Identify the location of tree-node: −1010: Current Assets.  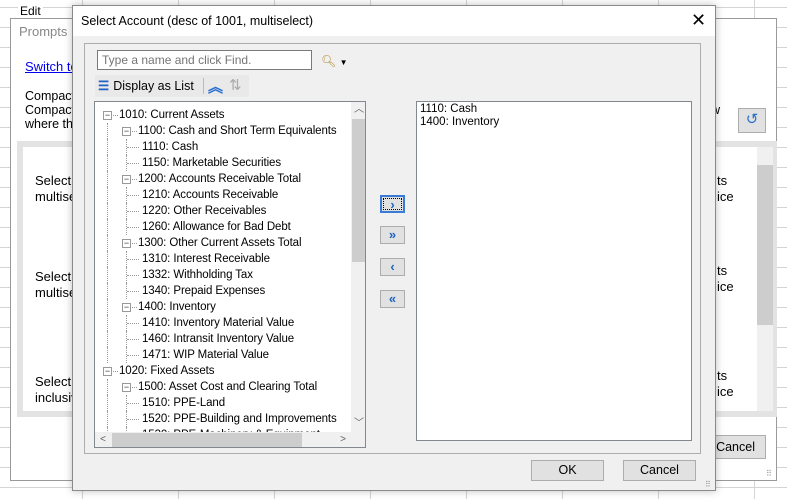
(223, 115).